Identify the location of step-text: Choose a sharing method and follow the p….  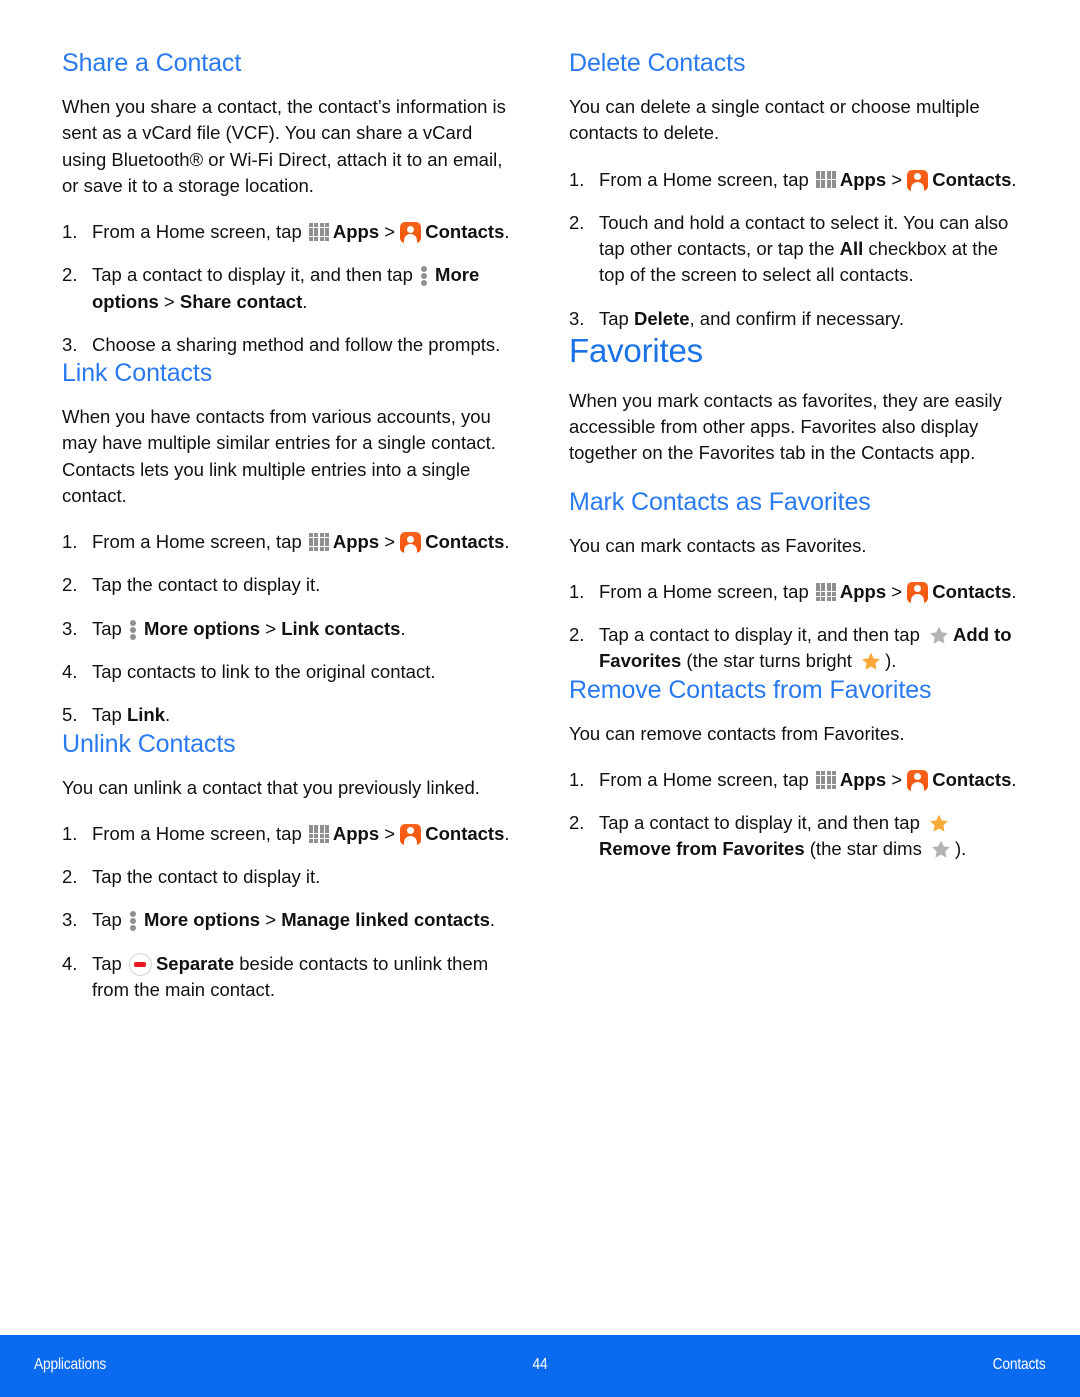
(296, 344).